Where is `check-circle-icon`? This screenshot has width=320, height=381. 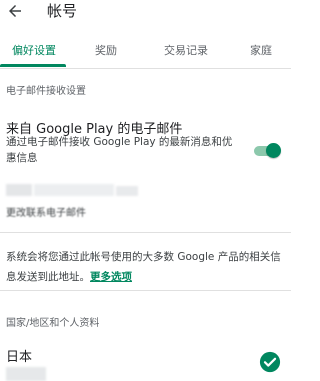 check-circle-icon is located at coordinates (270, 362).